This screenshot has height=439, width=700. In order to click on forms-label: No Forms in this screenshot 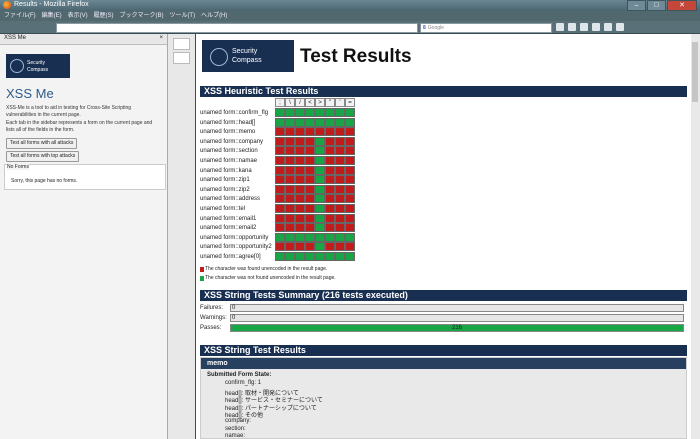, I will do `click(18, 167)`.